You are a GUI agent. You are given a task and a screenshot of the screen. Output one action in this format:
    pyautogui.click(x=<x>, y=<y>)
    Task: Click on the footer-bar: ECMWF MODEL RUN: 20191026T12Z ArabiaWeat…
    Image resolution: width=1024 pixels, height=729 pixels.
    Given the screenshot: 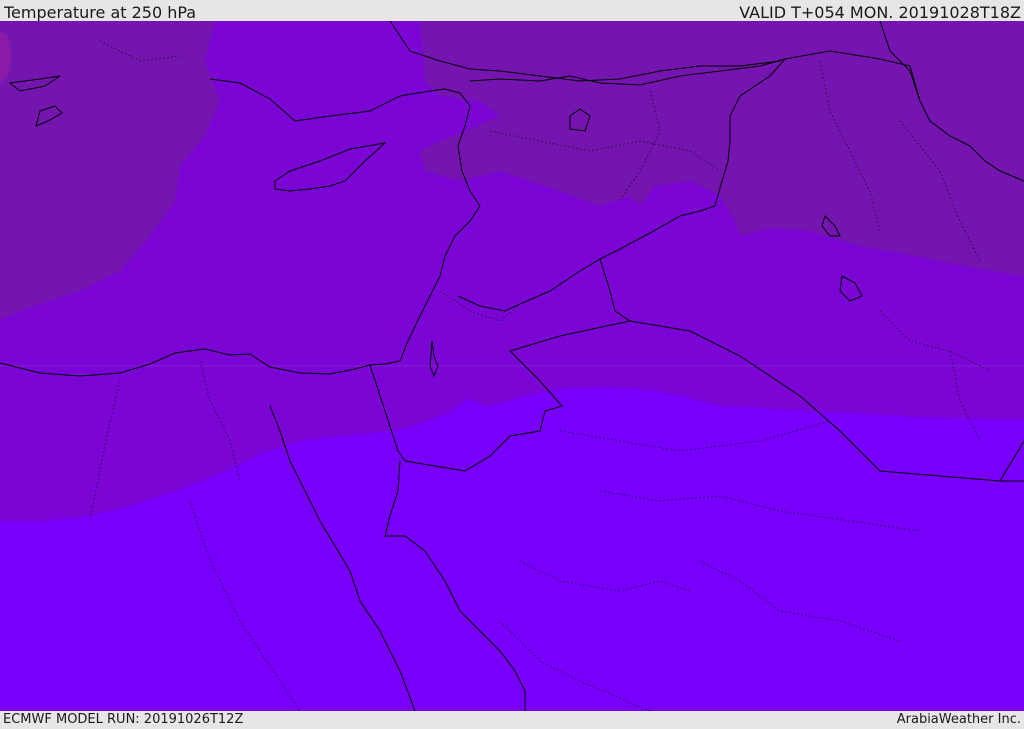 What is the action you would take?
    pyautogui.click(x=512, y=720)
    